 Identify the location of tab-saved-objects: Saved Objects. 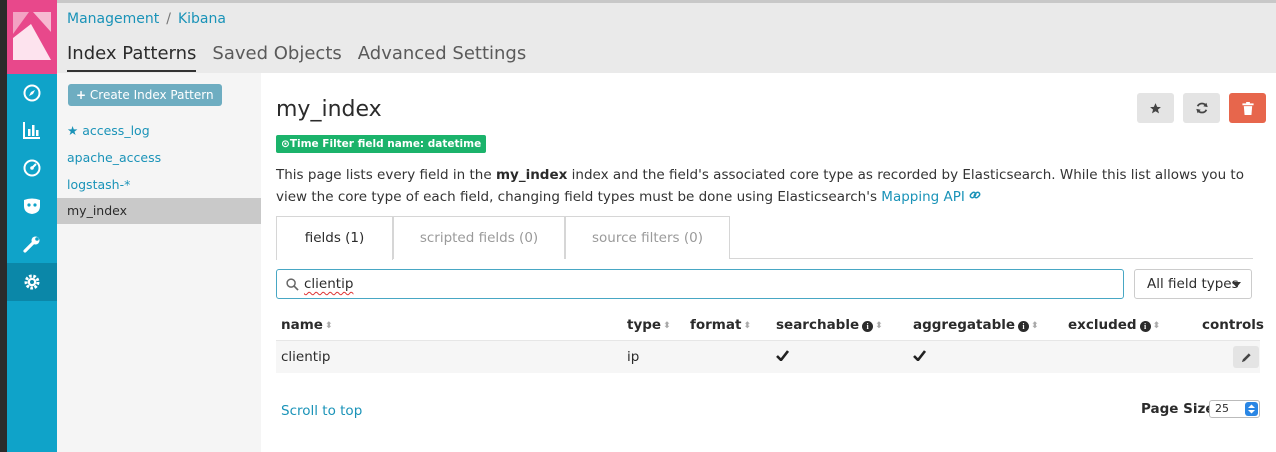
(276, 57).